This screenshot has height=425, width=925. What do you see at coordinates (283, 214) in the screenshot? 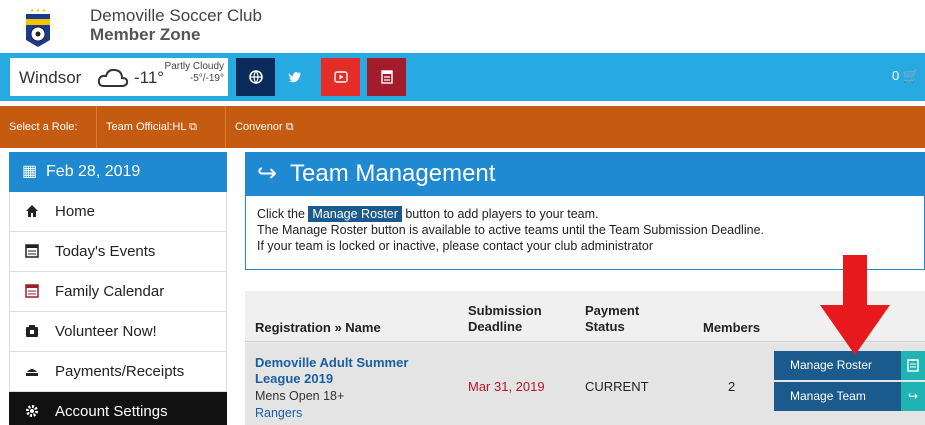
I see `info-line-1-pre: Click the` at bounding box center [283, 214].